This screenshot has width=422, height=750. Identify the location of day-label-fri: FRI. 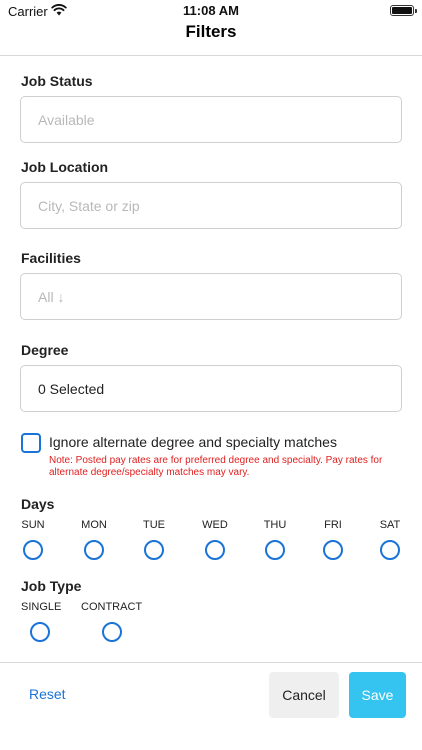
(333, 525).